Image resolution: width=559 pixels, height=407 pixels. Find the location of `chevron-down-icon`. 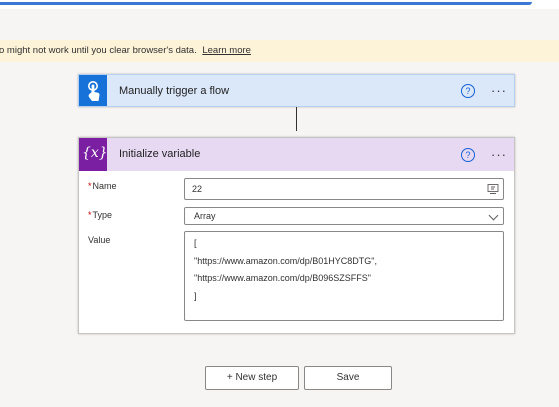

chevron-down-icon is located at coordinates (493, 215).